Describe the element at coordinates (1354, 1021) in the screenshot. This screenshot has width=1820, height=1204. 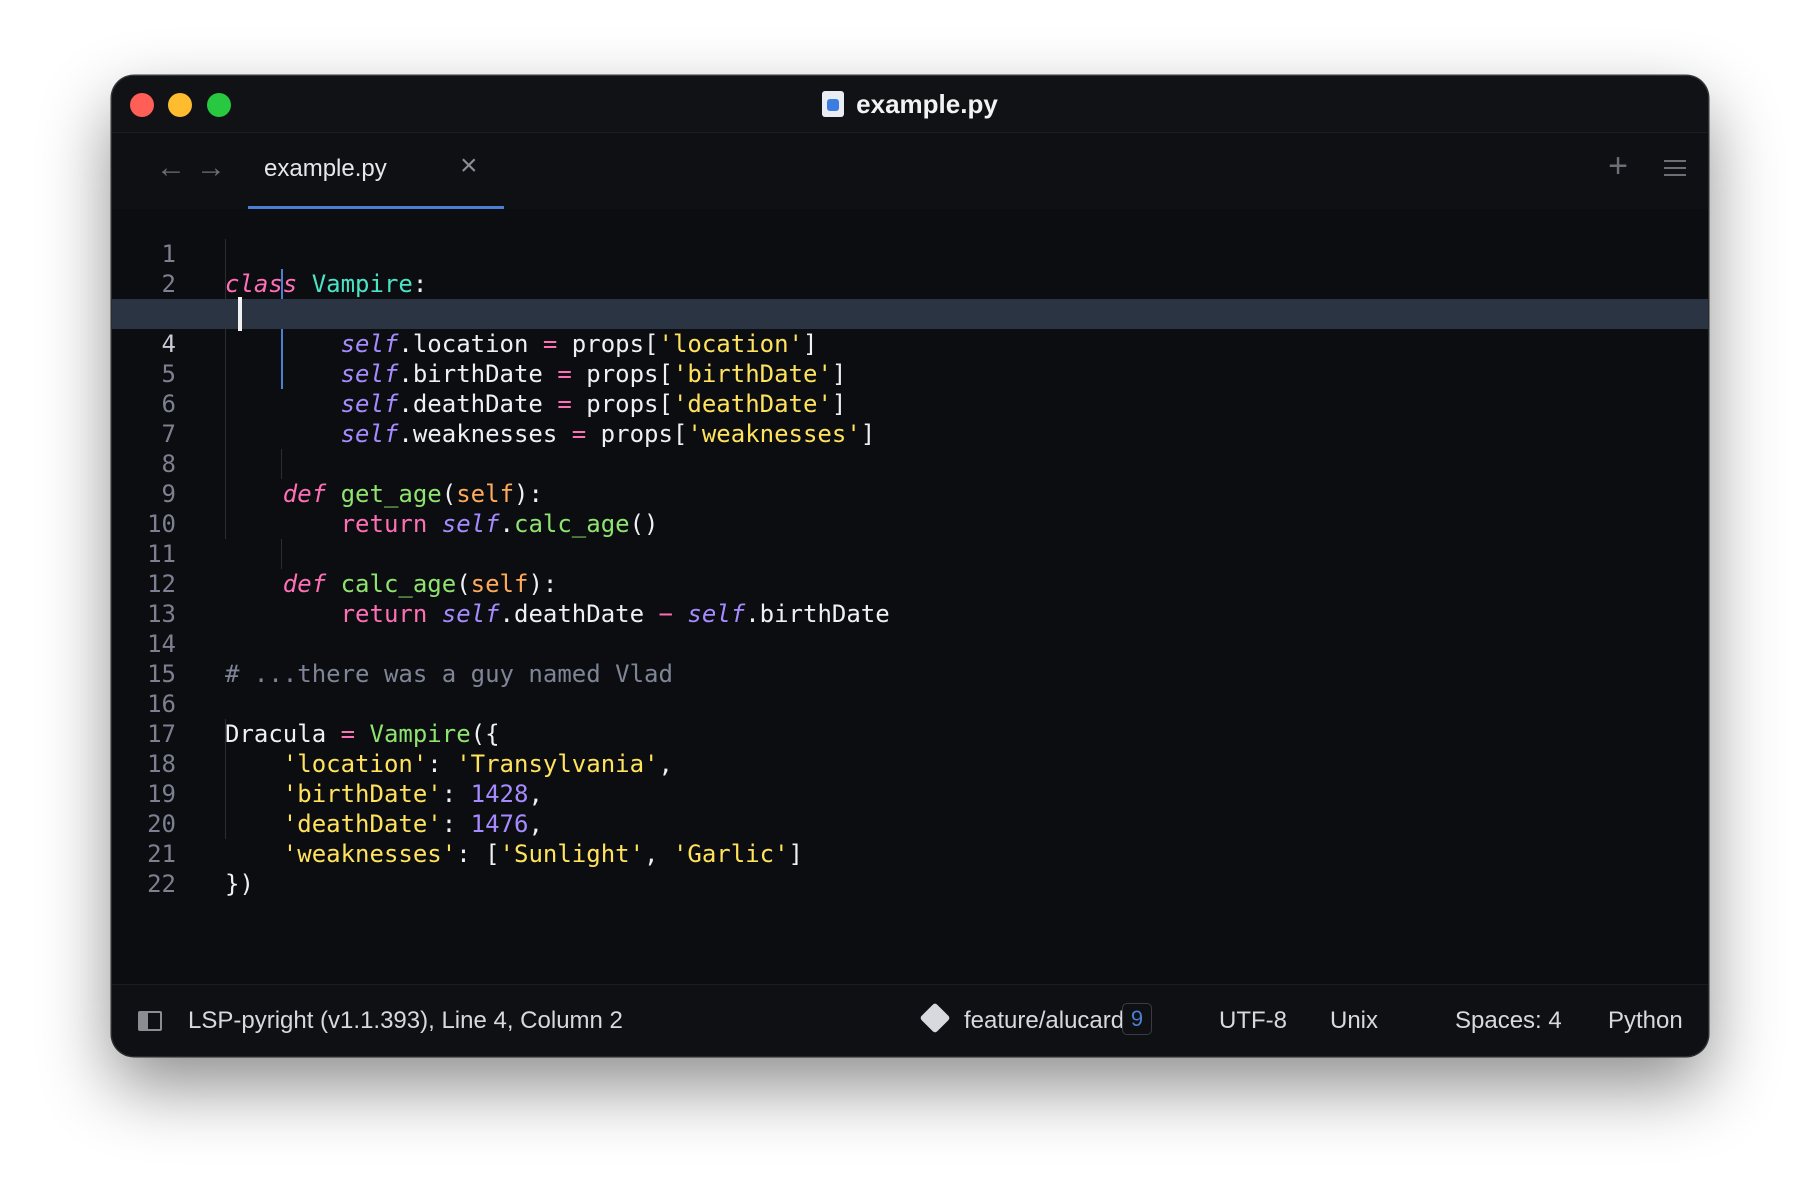
I see `line-endings-selector: Unix` at that location.